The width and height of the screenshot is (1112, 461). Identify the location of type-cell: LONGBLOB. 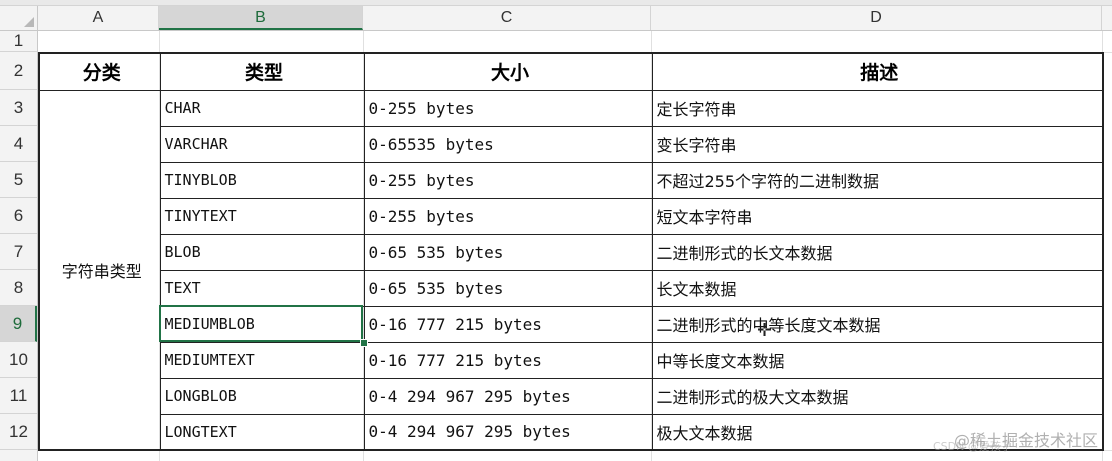
(262, 396).